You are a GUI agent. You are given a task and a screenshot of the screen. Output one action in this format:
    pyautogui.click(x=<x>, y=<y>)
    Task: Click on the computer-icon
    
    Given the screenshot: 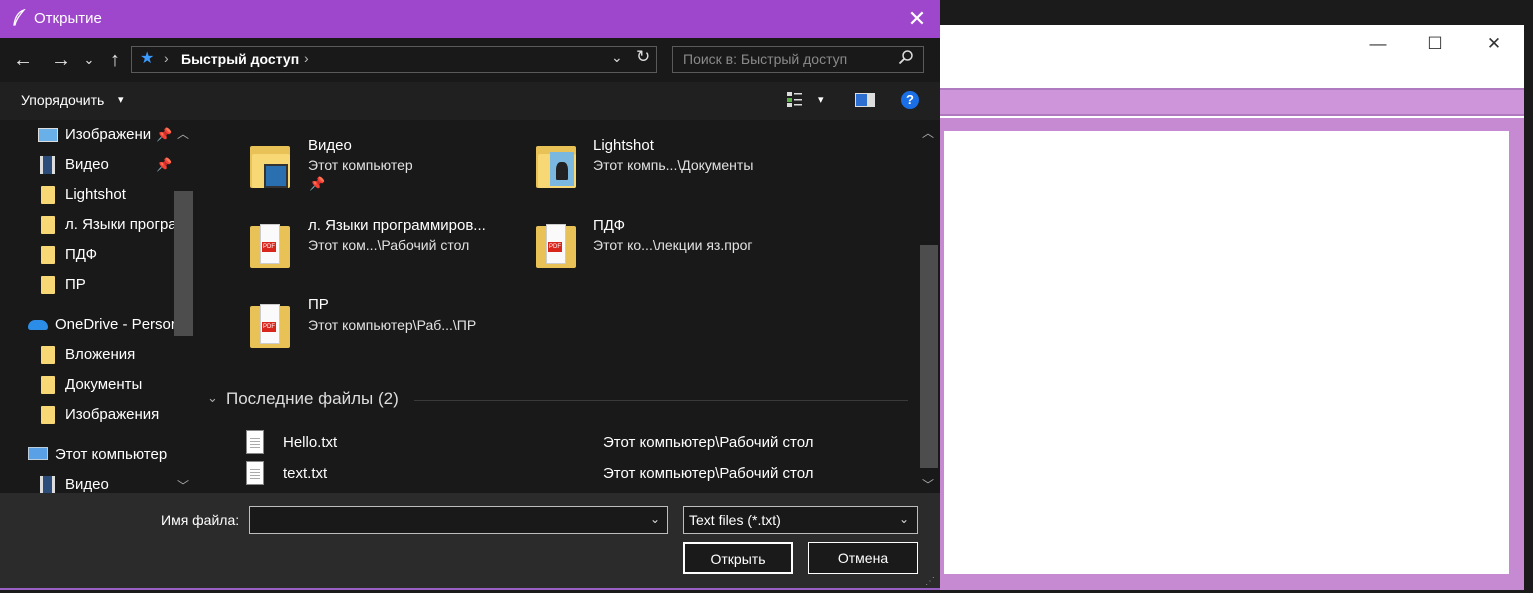 What is the action you would take?
    pyautogui.click(x=38, y=453)
    